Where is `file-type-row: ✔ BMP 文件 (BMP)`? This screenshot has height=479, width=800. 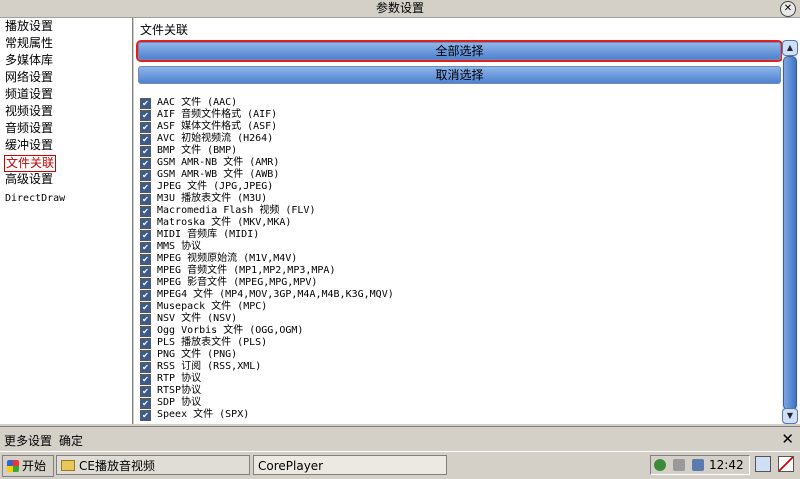 file-type-row: ✔ BMP 文件 (BMP) is located at coordinates (188, 151).